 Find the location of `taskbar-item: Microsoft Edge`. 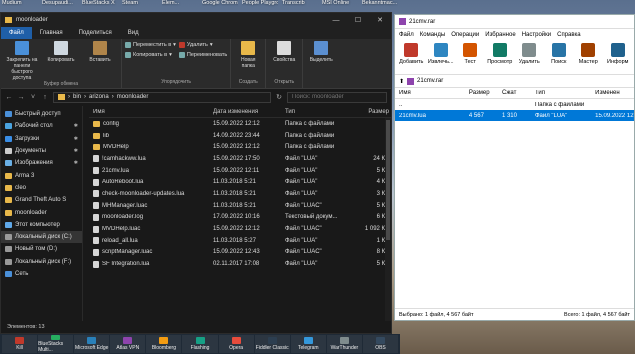

taskbar-item: Microsoft Edge is located at coordinates (92, 344).